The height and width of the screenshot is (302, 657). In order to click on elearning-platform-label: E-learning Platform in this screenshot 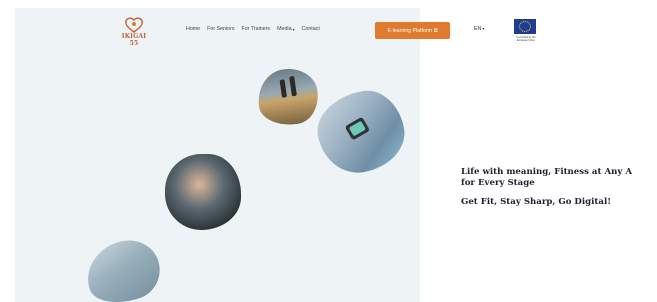, I will do `click(409, 30)`.